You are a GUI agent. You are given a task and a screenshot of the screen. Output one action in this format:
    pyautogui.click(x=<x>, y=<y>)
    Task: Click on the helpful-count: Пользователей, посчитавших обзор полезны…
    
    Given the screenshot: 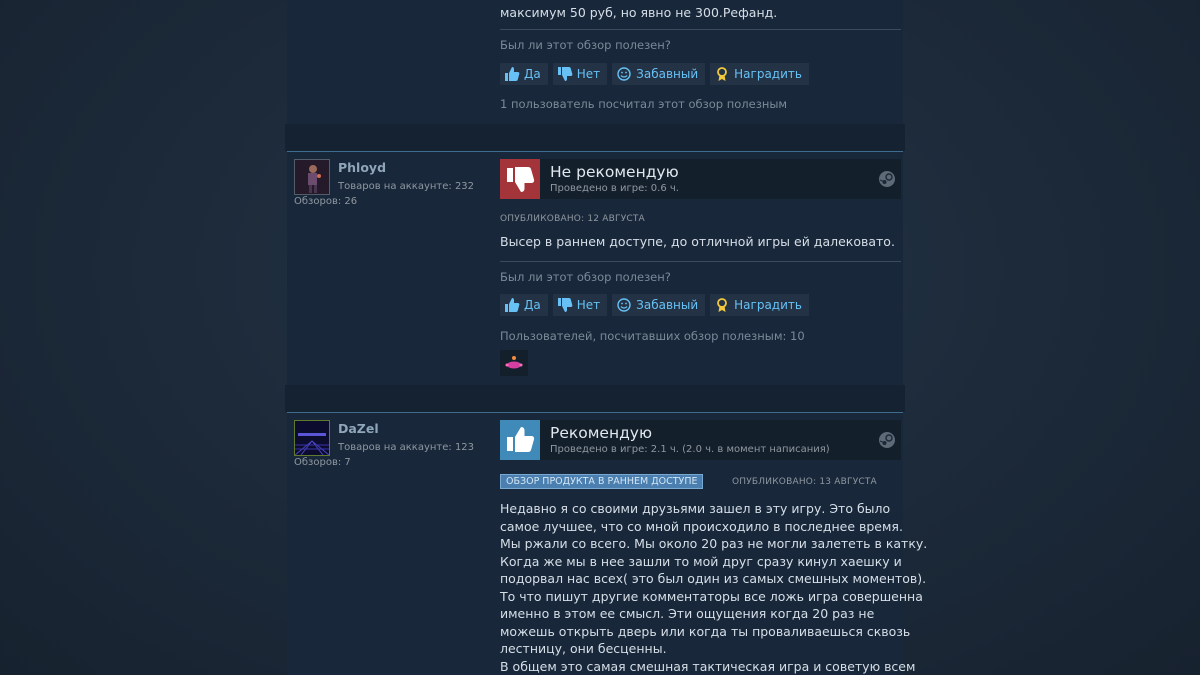 What is the action you would take?
    pyautogui.click(x=652, y=336)
    